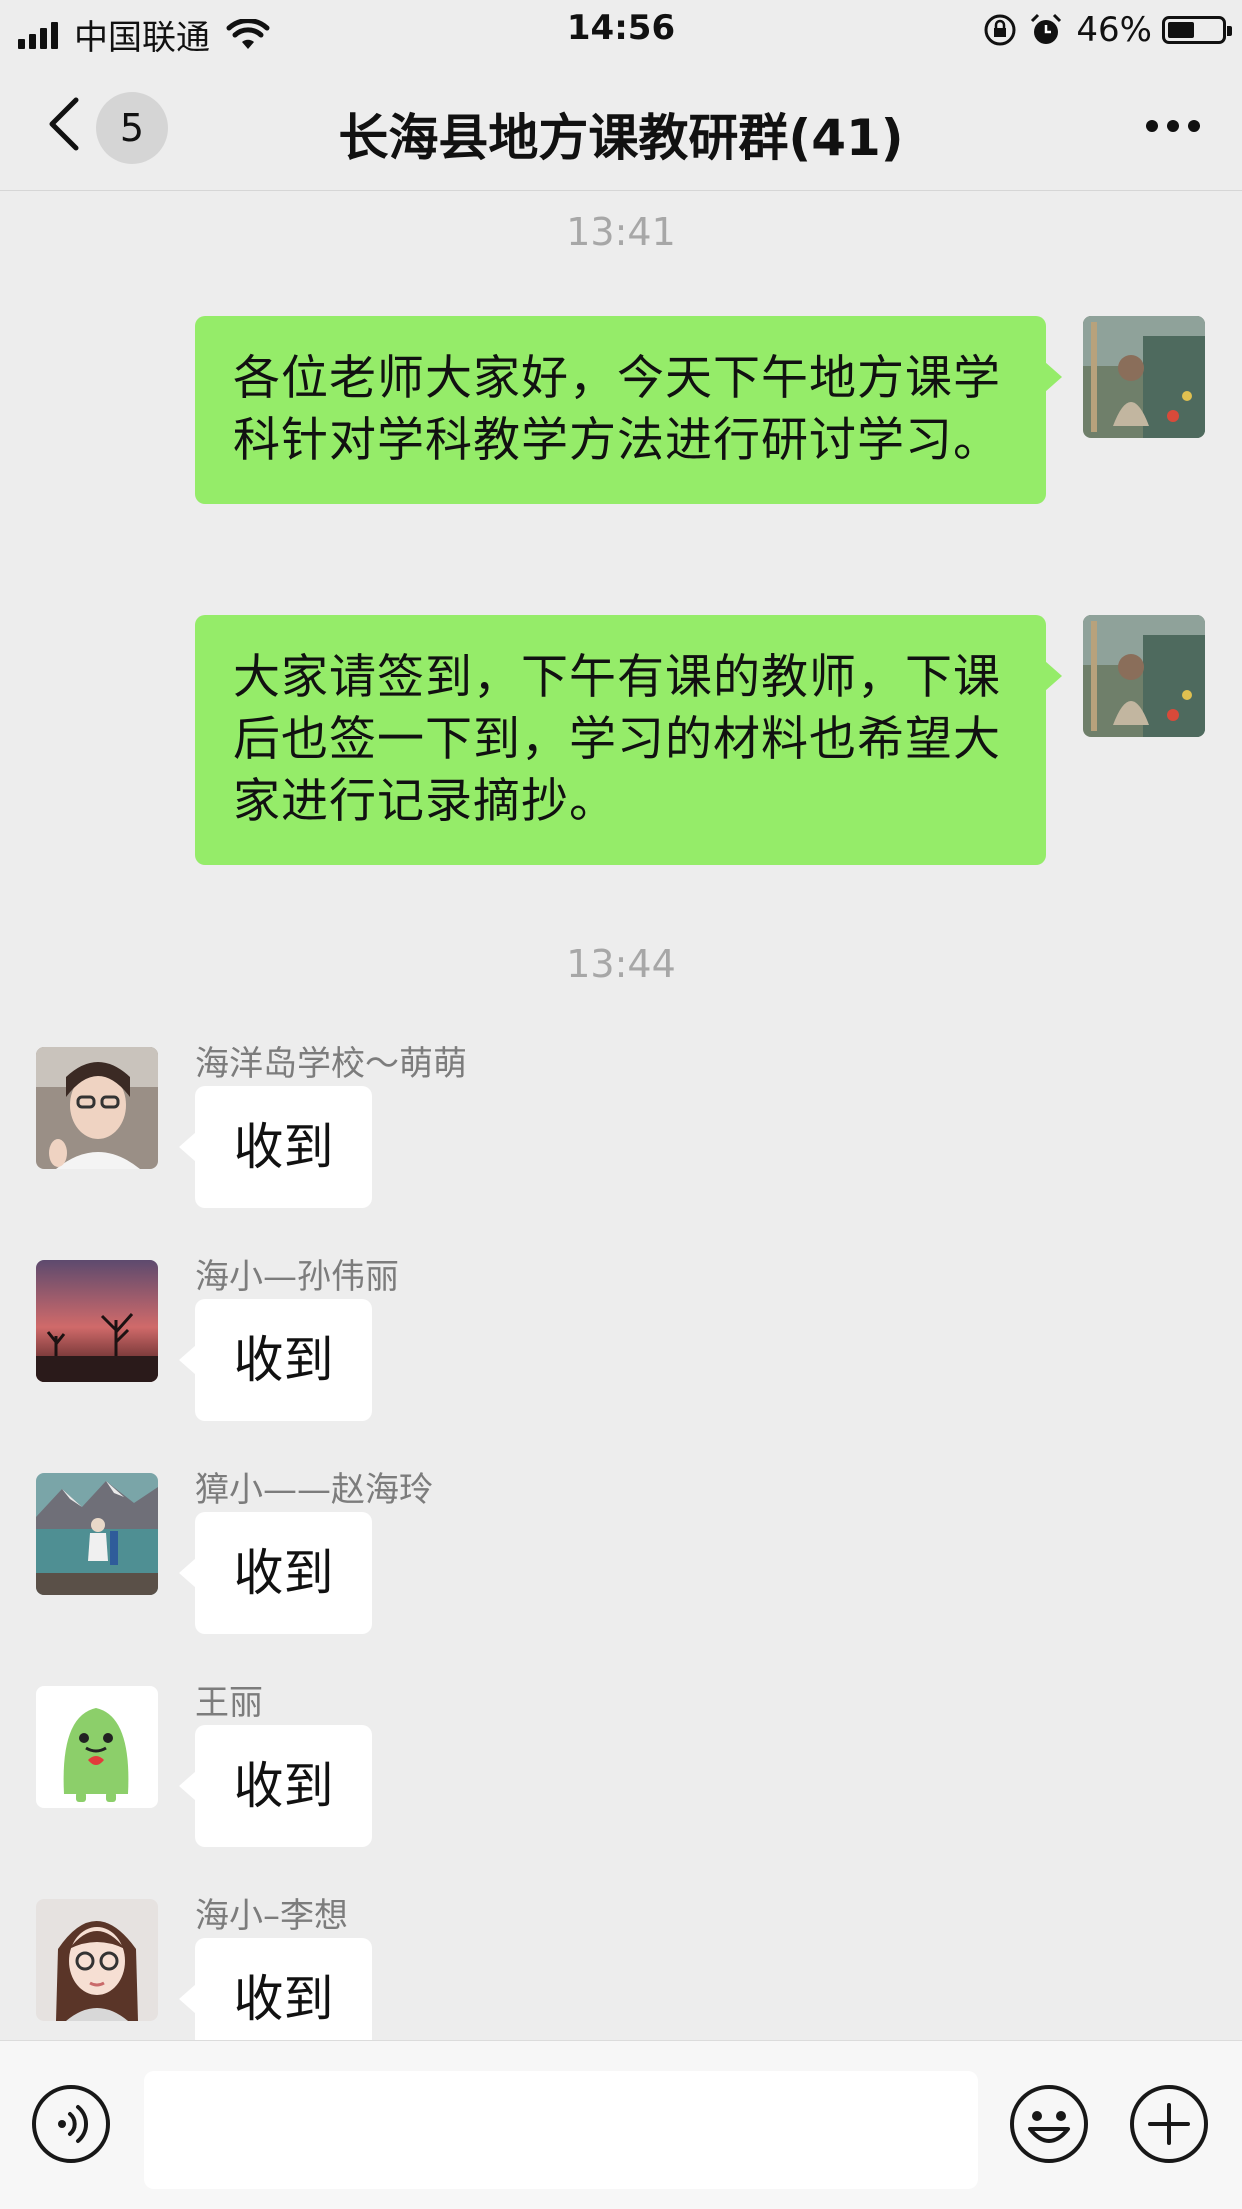 The width and height of the screenshot is (1242, 2209). Describe the element at coordinates (1049, 2124) in the screenshot. I see `emoji-icon` at that location.